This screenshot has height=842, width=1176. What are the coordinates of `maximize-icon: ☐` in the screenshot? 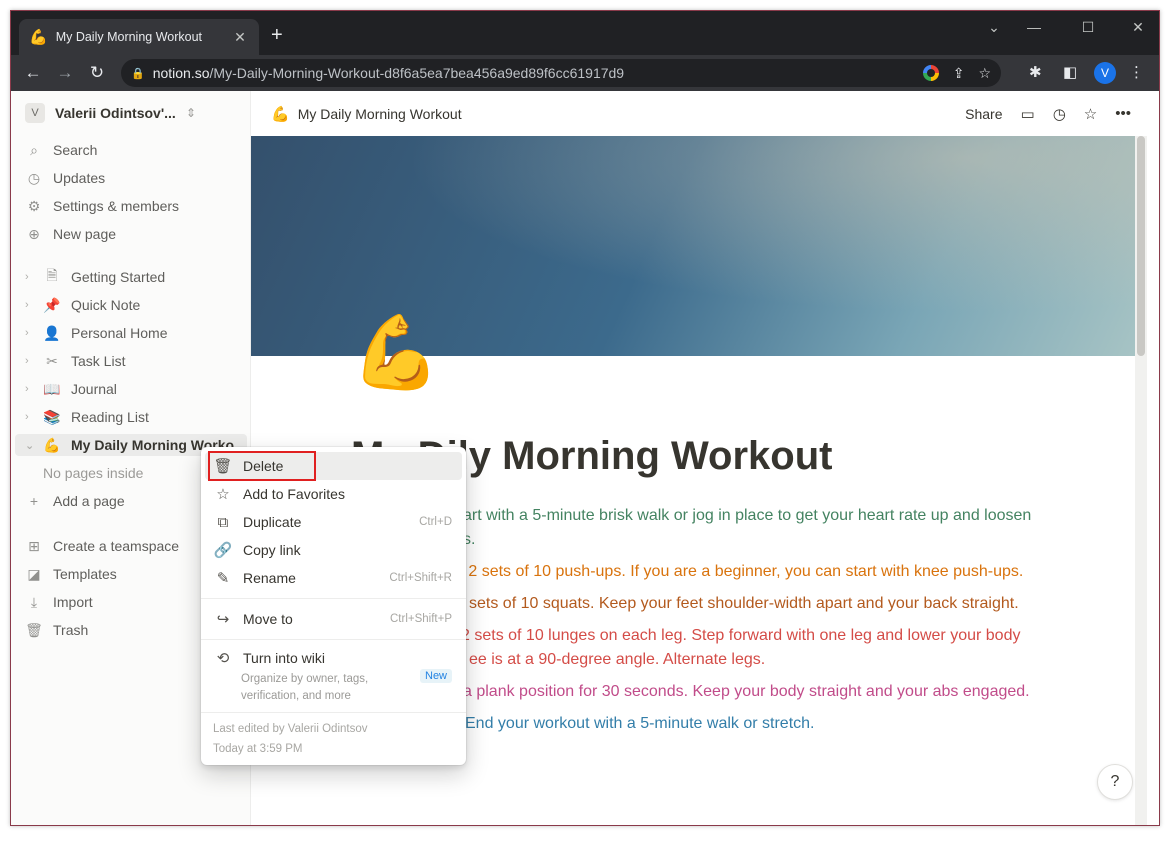 It's located at (1088, 27).